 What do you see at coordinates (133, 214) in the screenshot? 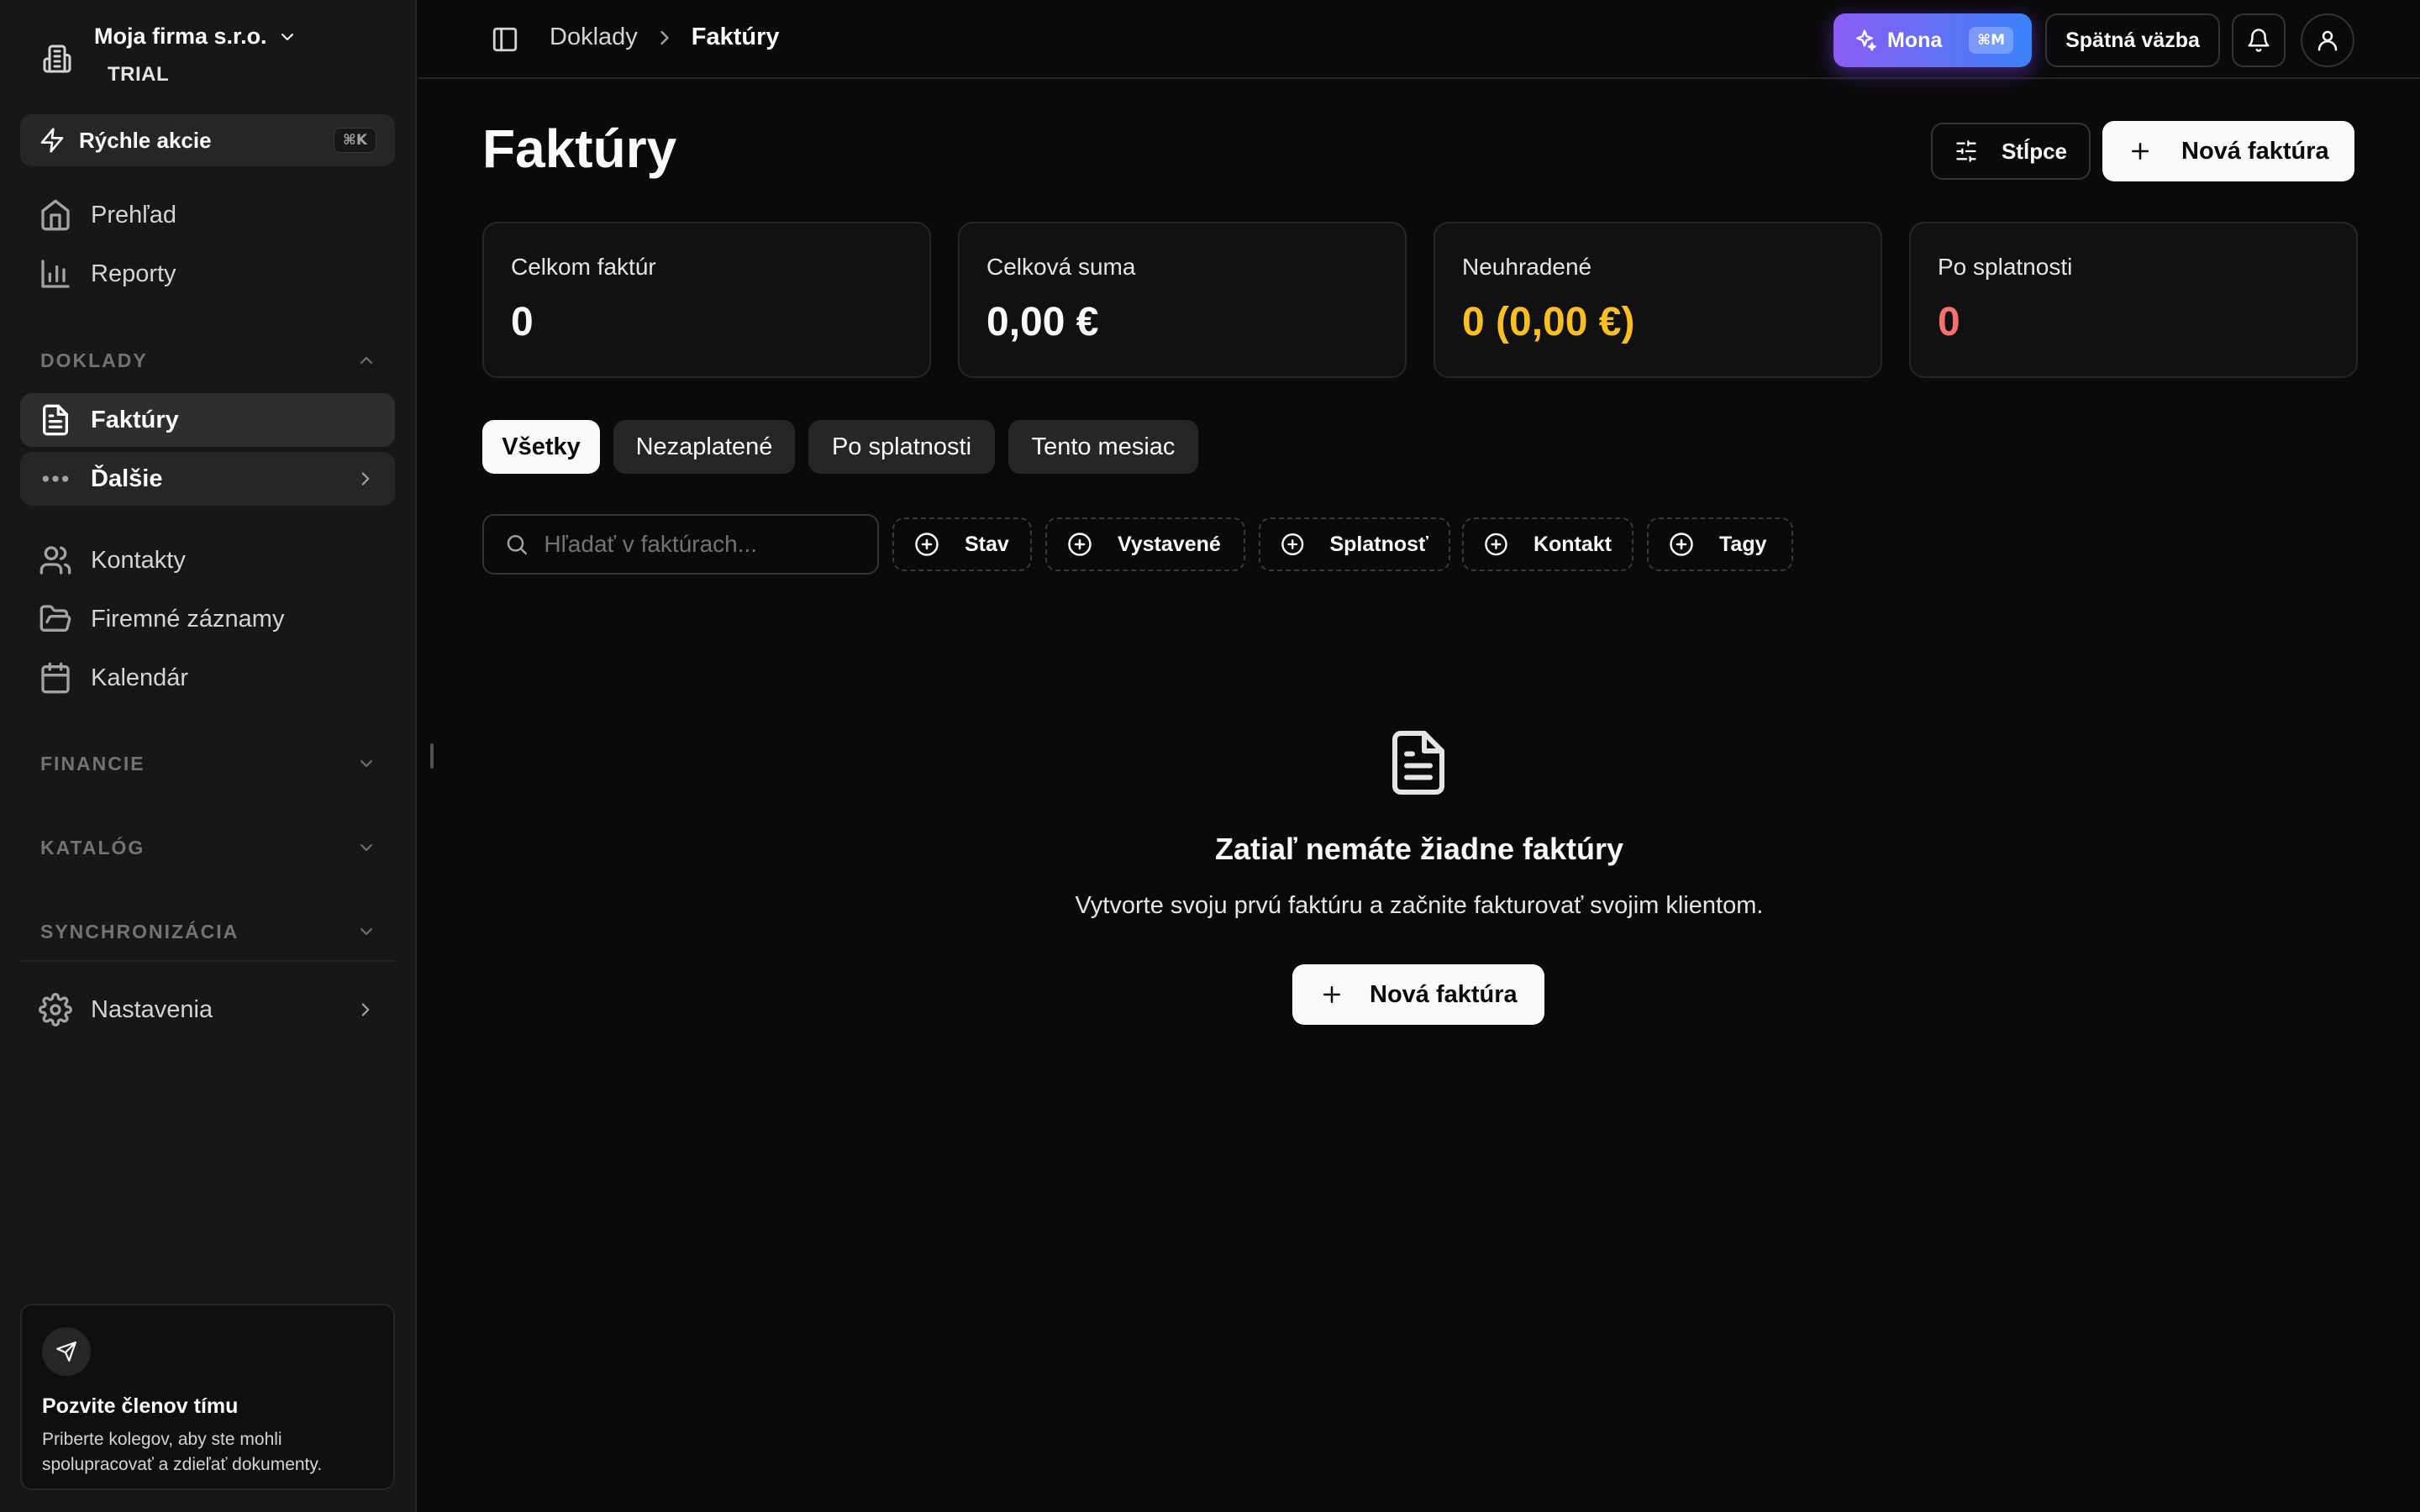
I see `sidebar-item-label: Prehľad` at bounding box center [133, 214].